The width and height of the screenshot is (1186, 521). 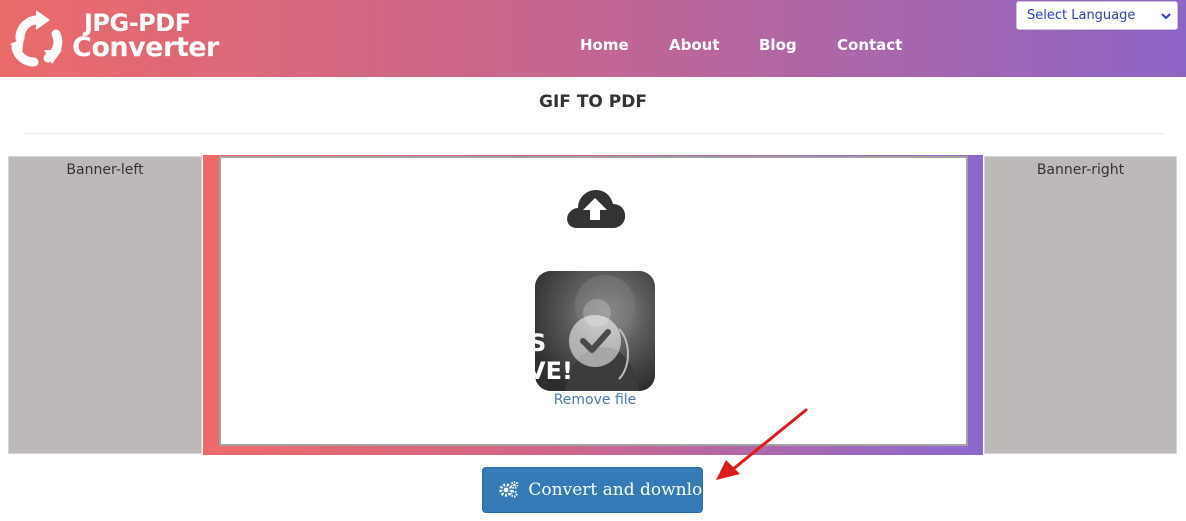 What do you see at coordinates (1166, 16) in the screenshot?
I see `chevron-down-icon` at bounding box center [1166, 16].